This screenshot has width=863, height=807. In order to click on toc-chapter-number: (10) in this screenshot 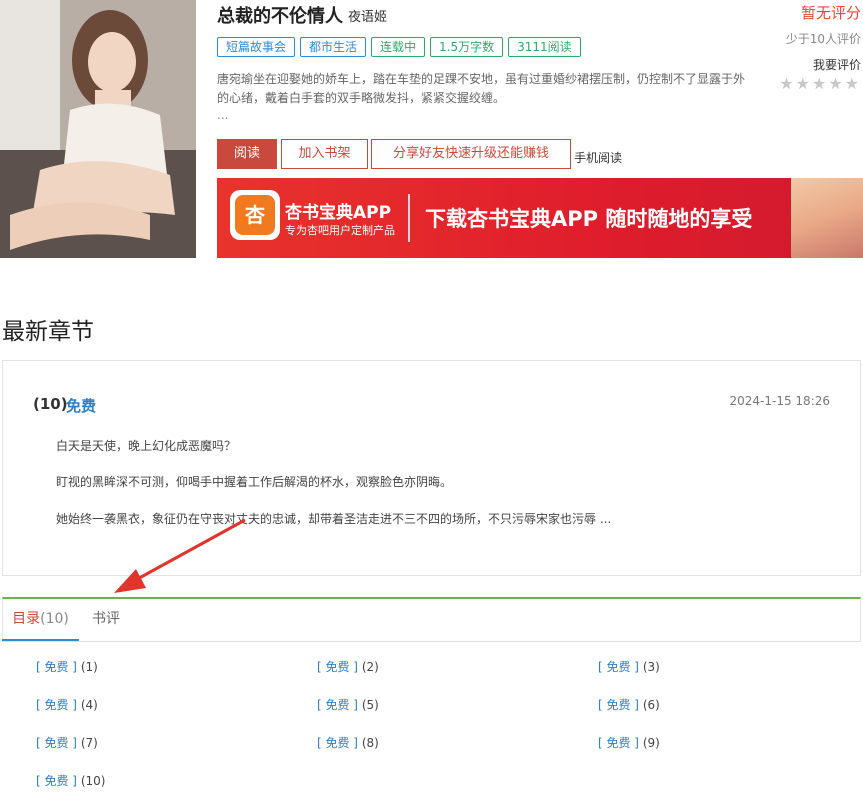, I will do `click(93, 781)`.